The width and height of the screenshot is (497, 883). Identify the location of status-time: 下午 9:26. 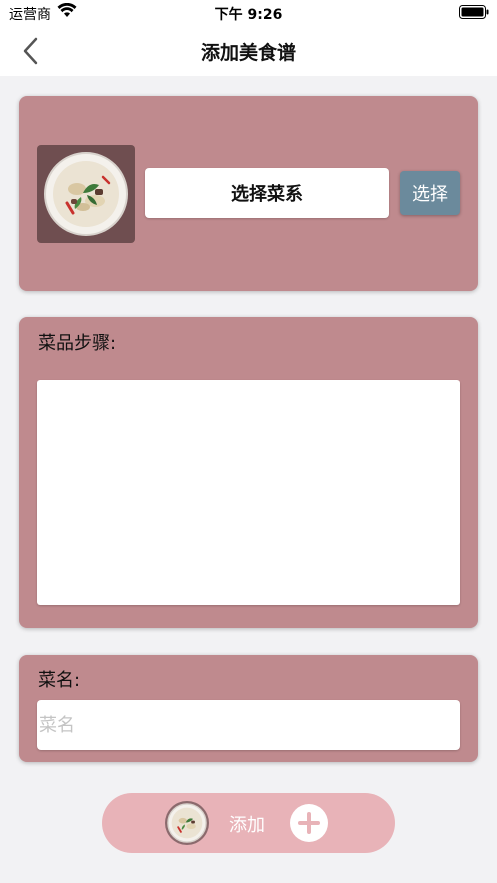
(248, 15).